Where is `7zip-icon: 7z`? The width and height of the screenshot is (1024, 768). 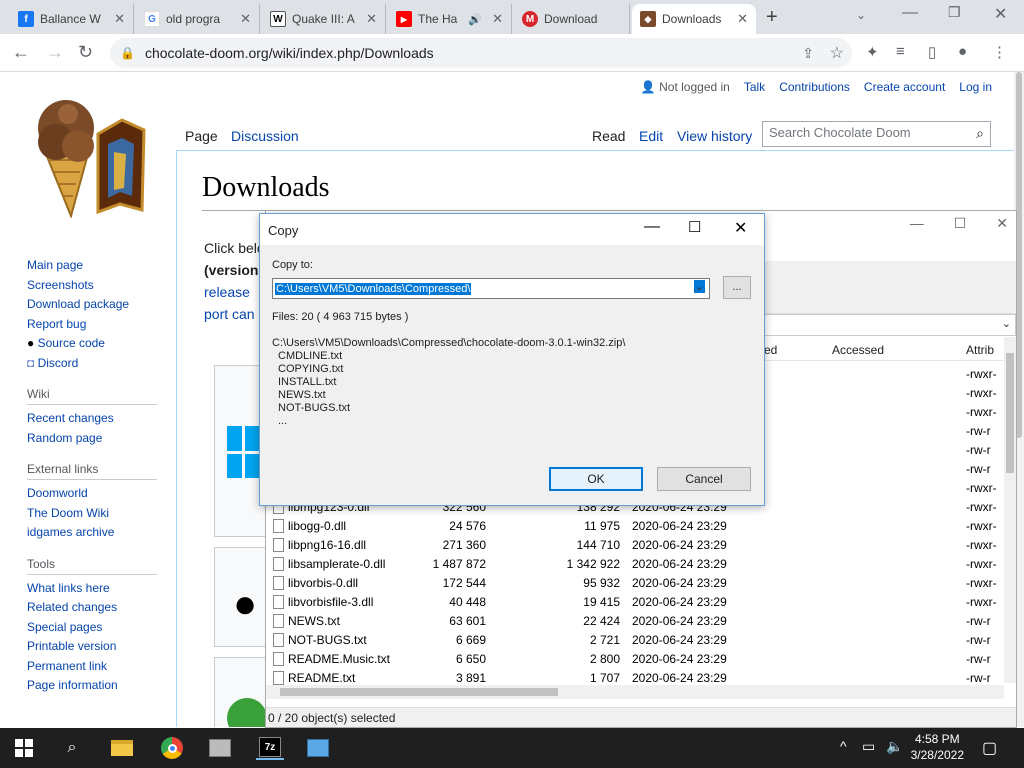
7zip-icon: 7z is located at coordinates (270, 748).